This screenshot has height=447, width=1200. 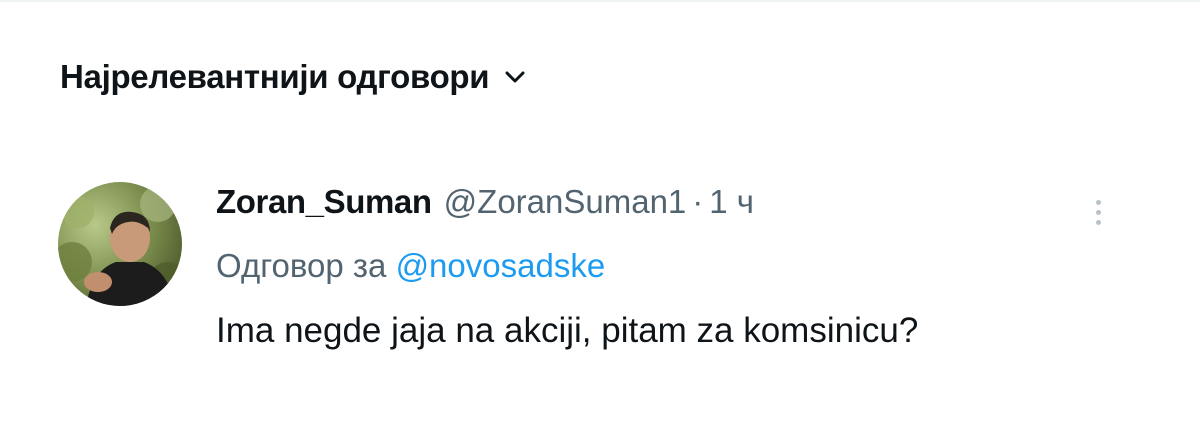 What do you see at coordinates (515, 77) in the screenshot?
I see `chevron-down-icon` at bounding box center [515, 77].